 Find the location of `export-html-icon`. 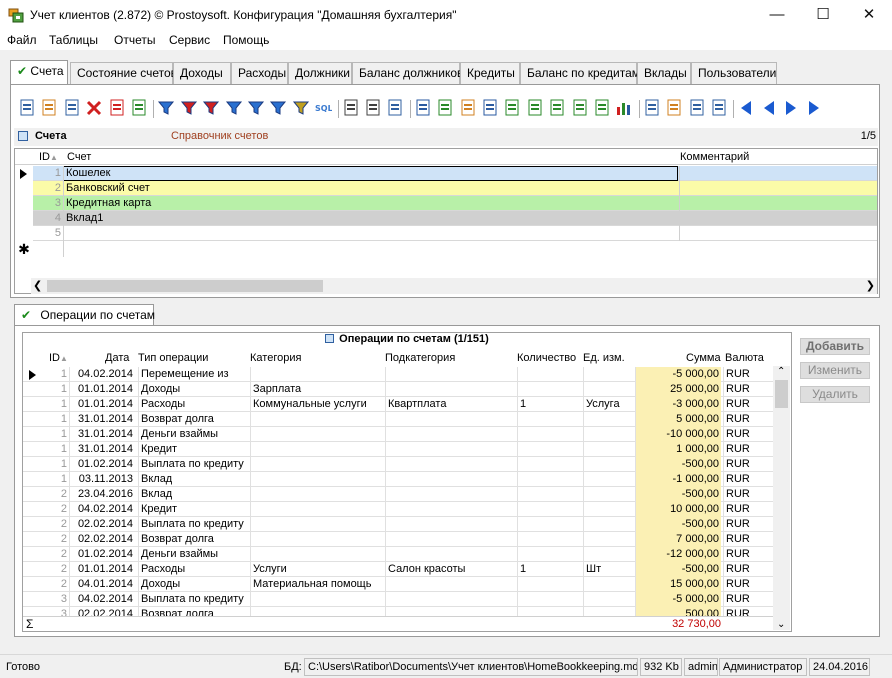

export-html-icon is located at coordinates (468, 108).